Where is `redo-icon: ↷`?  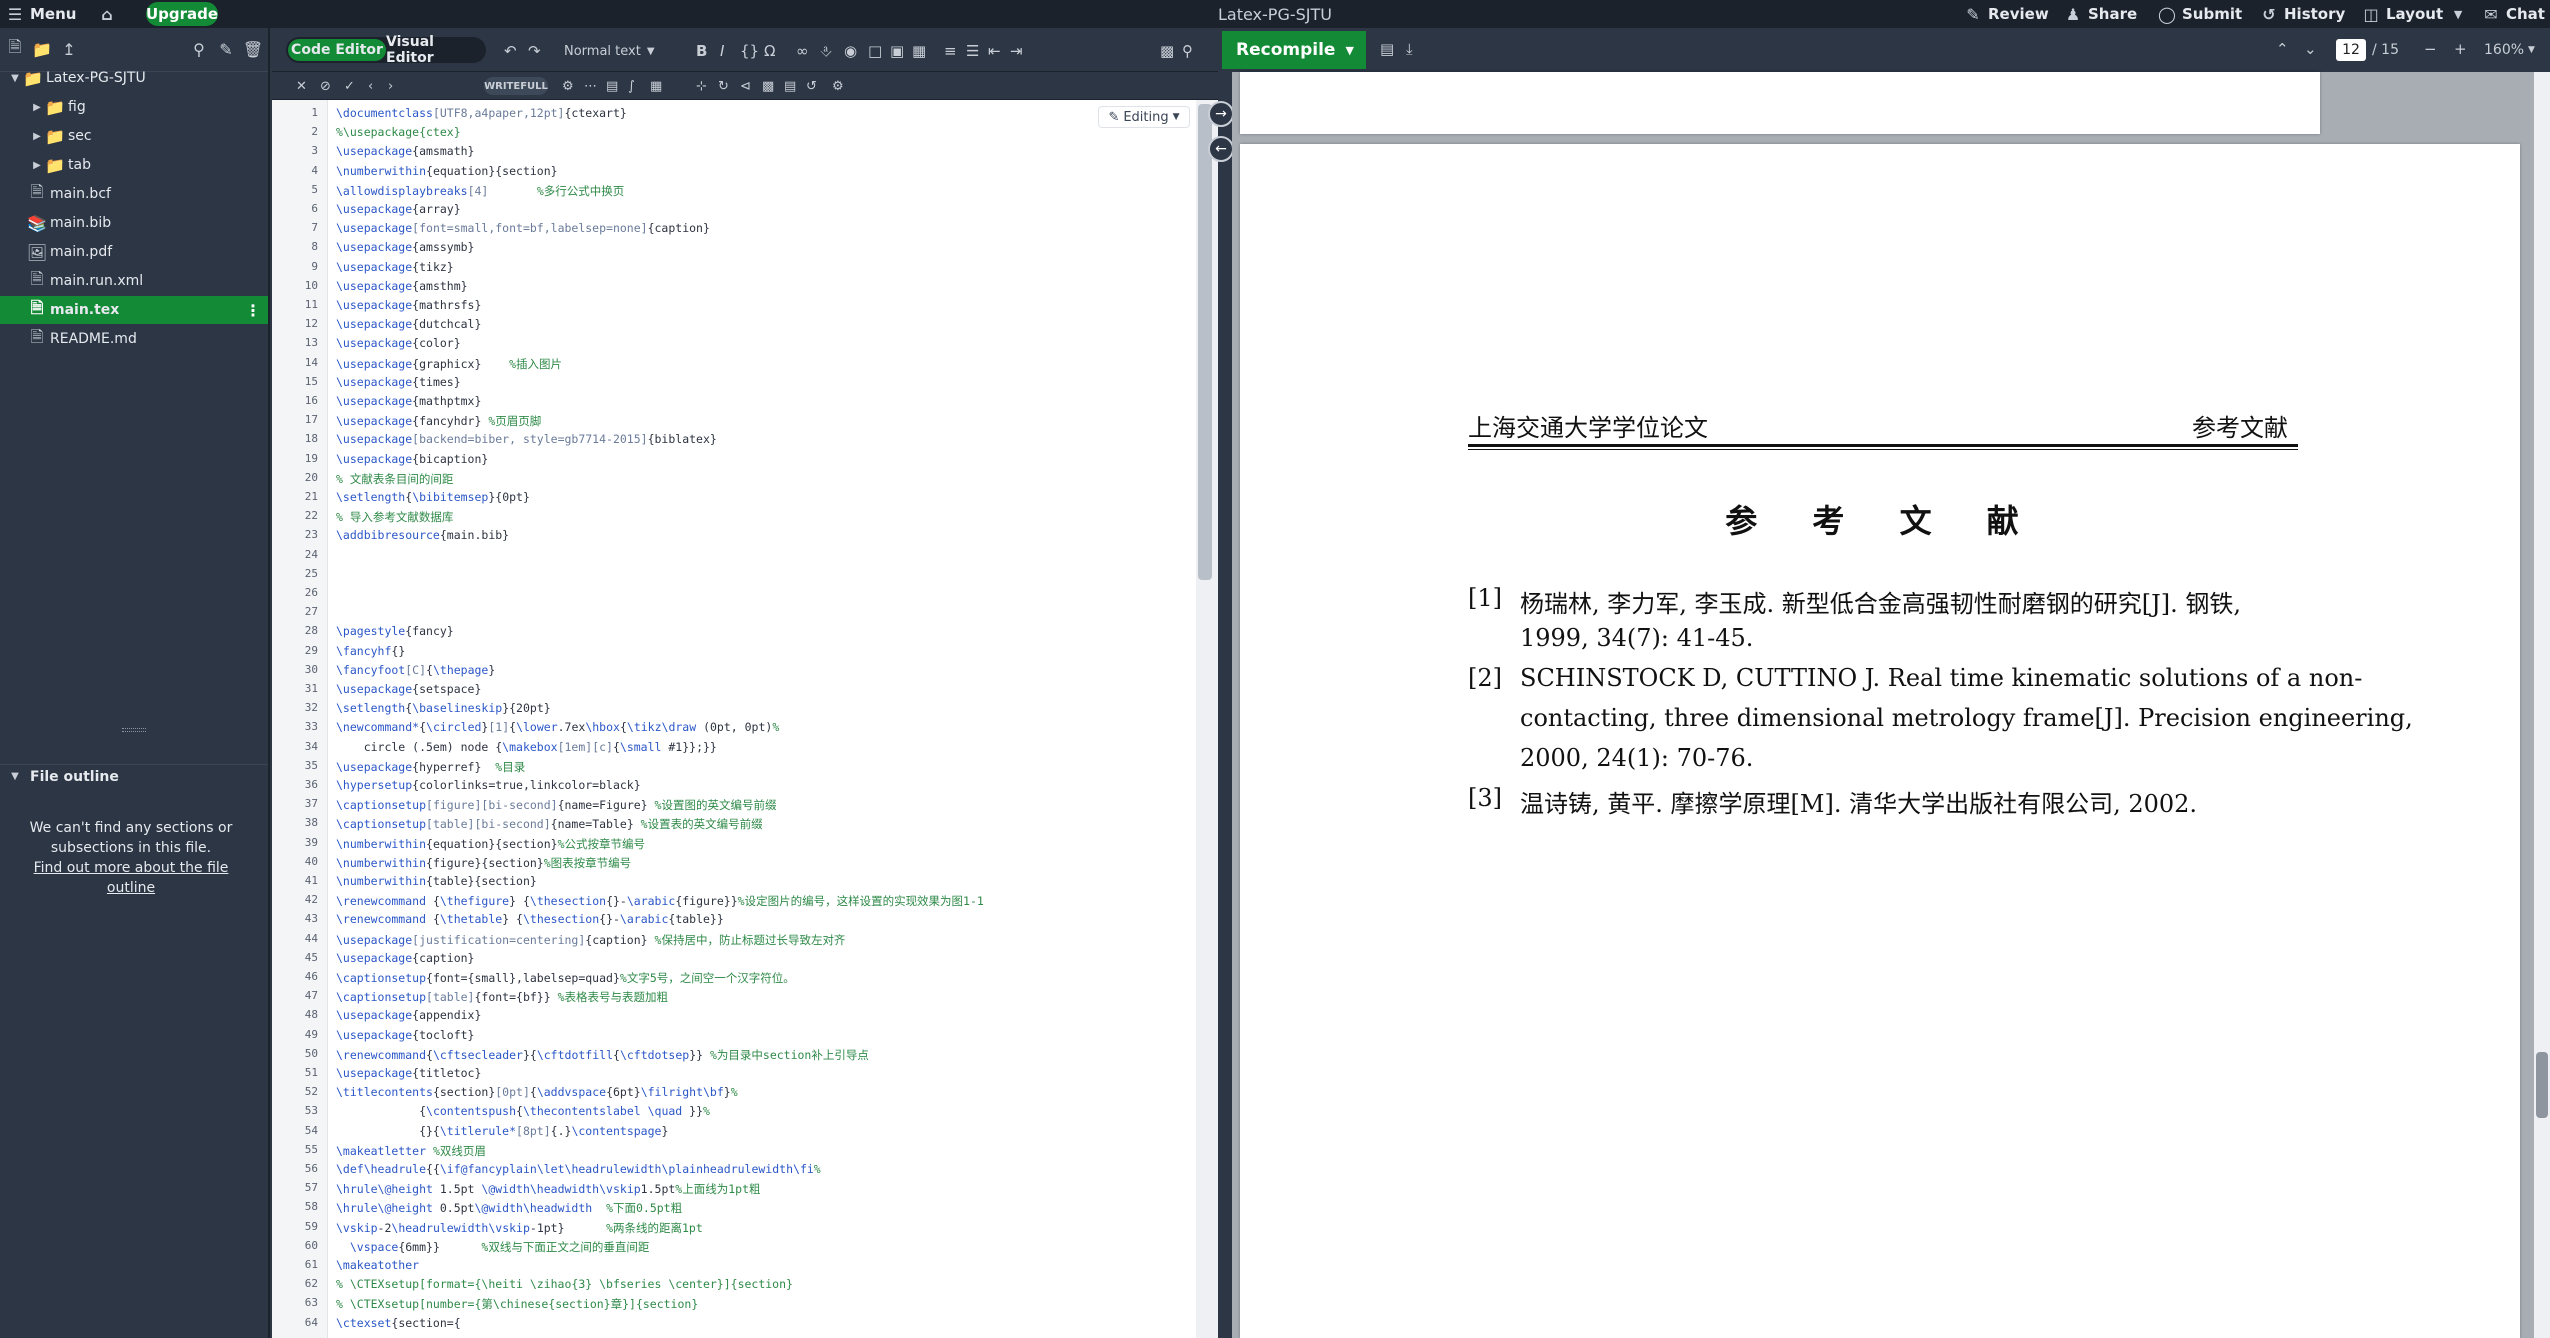 redo-icon: ↷ is located at coordinates (534, 51).